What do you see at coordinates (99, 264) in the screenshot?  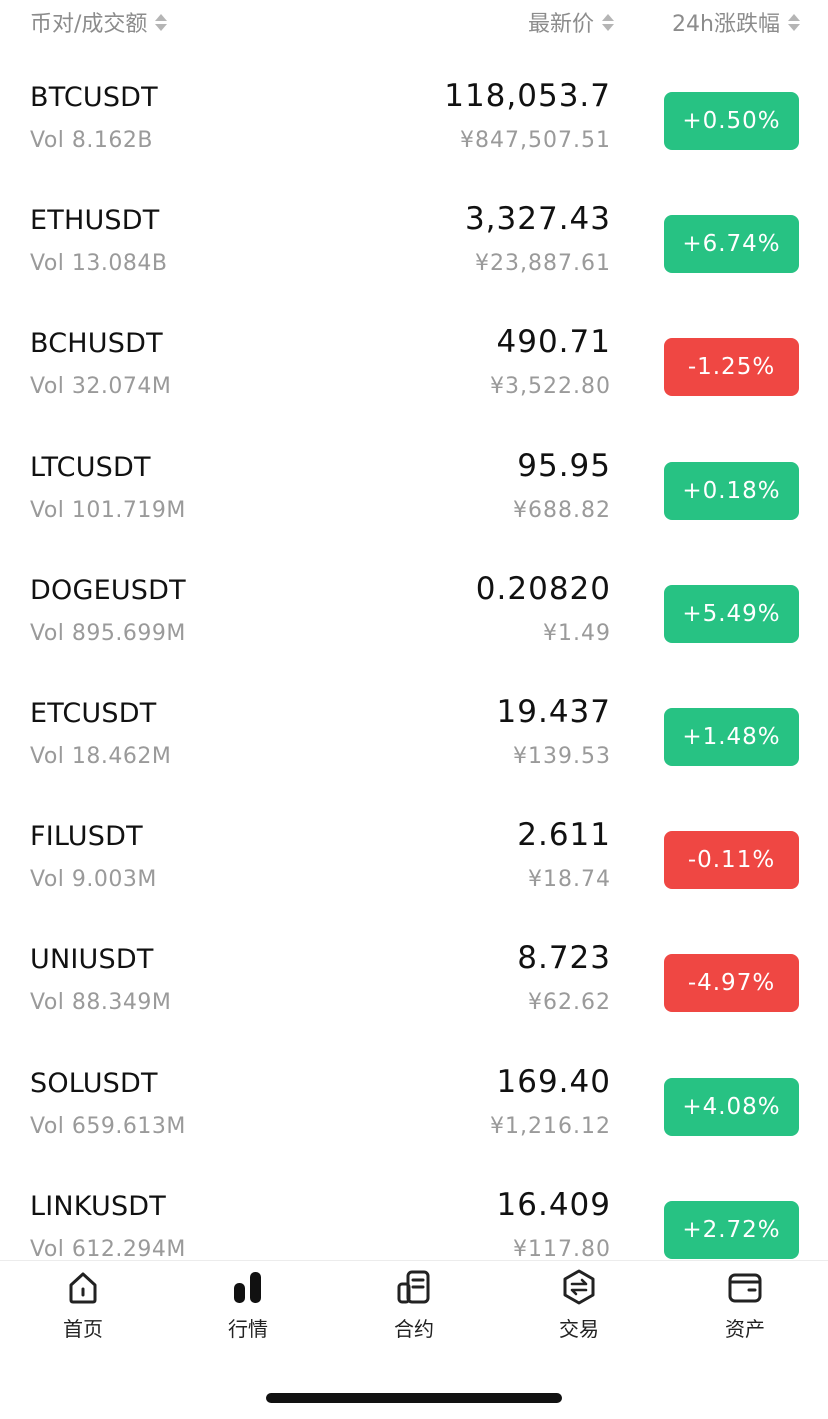 I see `pair-volume: Vol 13.084B` at bounding box center [99, 264].